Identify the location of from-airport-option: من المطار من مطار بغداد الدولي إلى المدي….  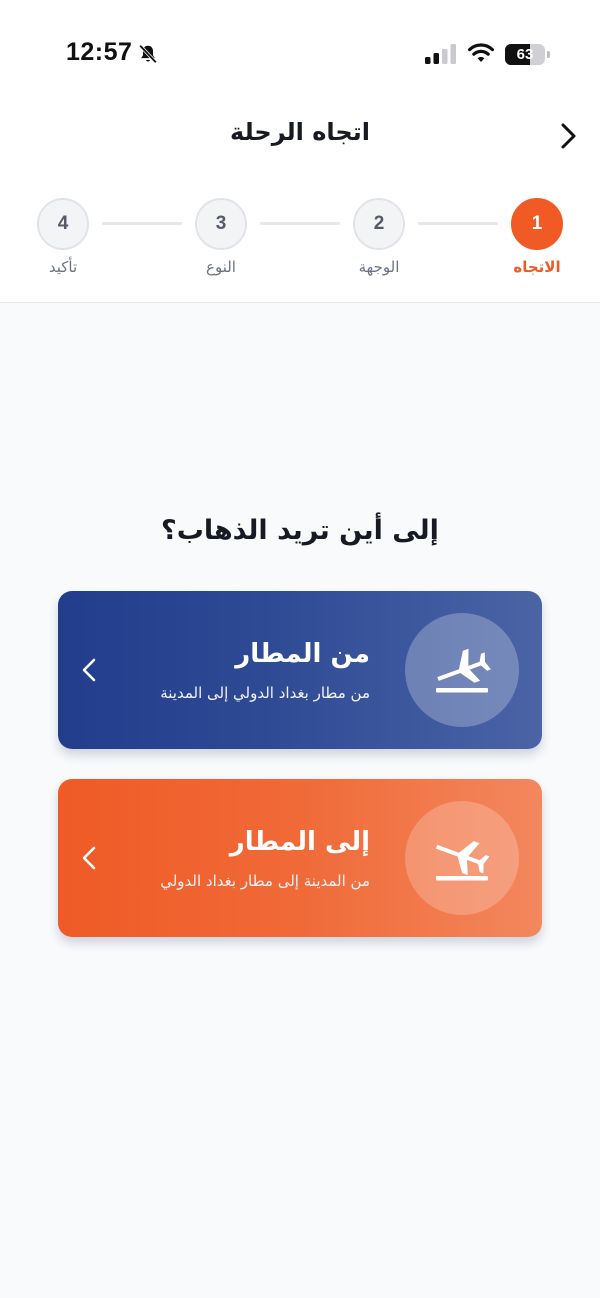
(300, 670).